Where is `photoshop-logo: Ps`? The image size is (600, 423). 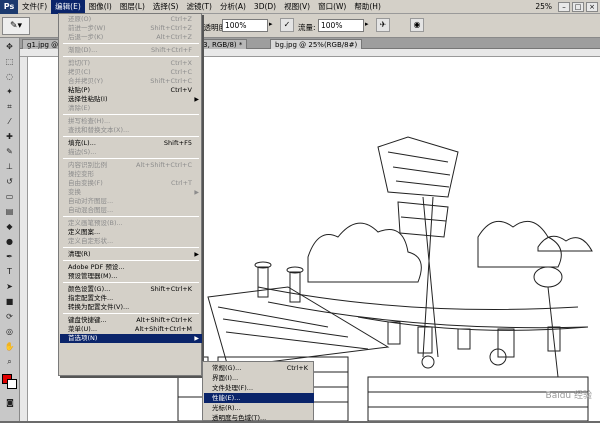 photoshop-logo: Ps is located at coordinates (9, 7).